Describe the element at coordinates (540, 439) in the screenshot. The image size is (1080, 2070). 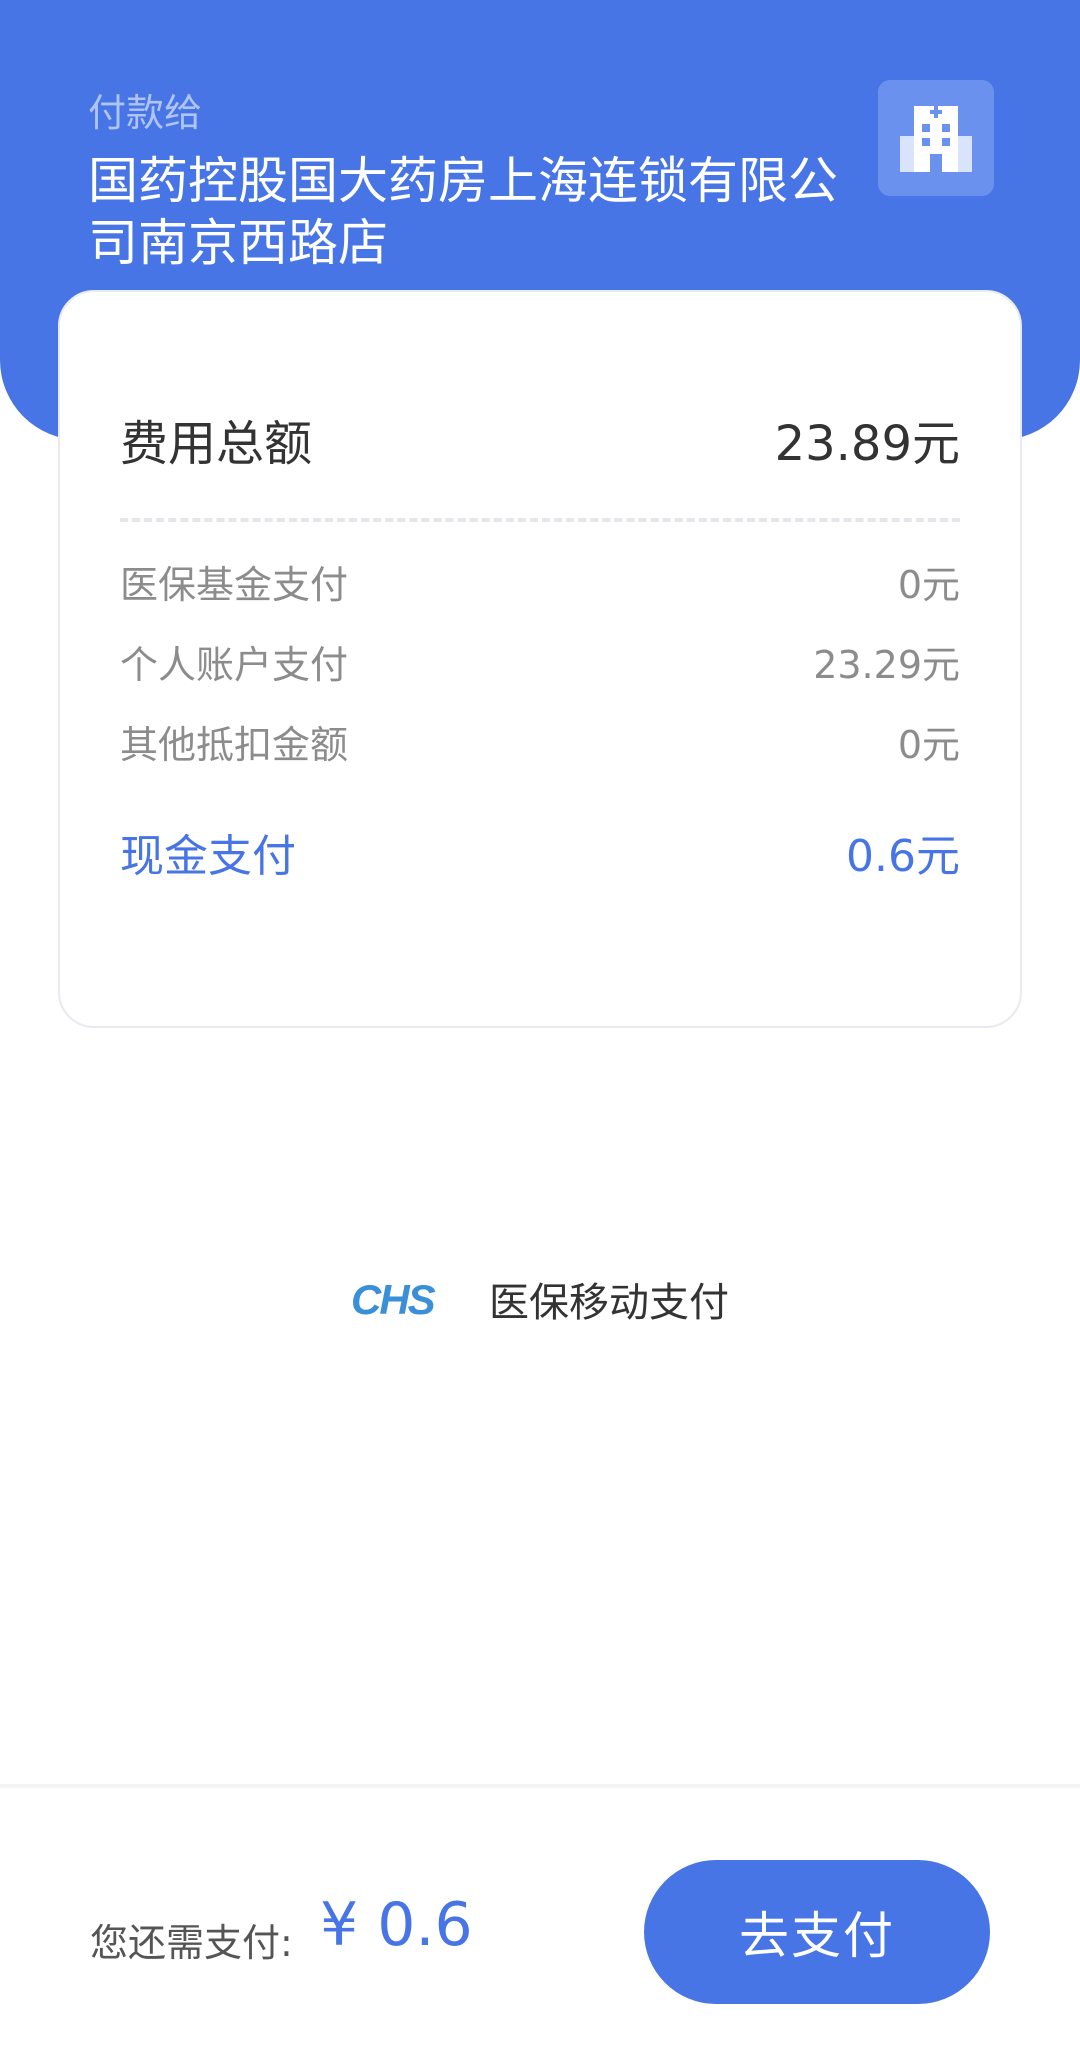
I see `total-row: 费用总额 23.89元` at that location.